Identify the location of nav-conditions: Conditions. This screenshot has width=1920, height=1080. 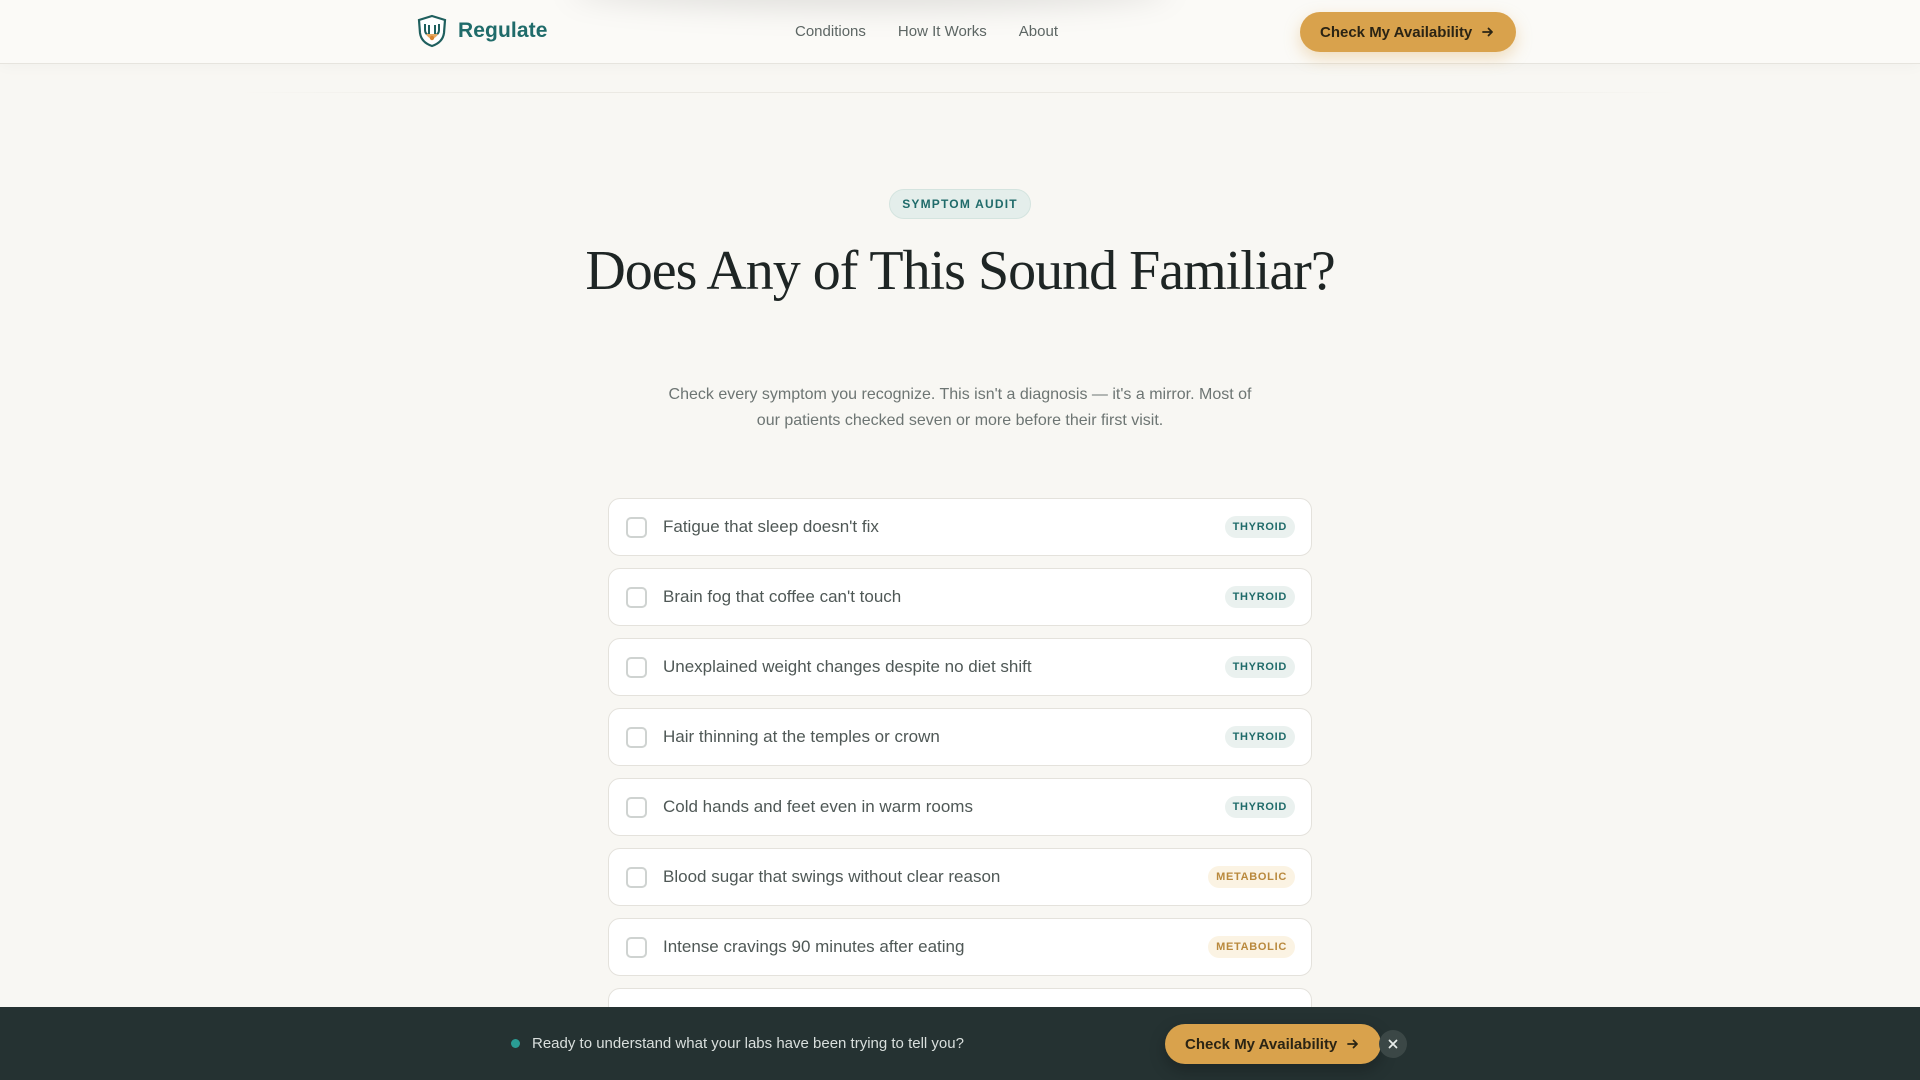
(830, 31).